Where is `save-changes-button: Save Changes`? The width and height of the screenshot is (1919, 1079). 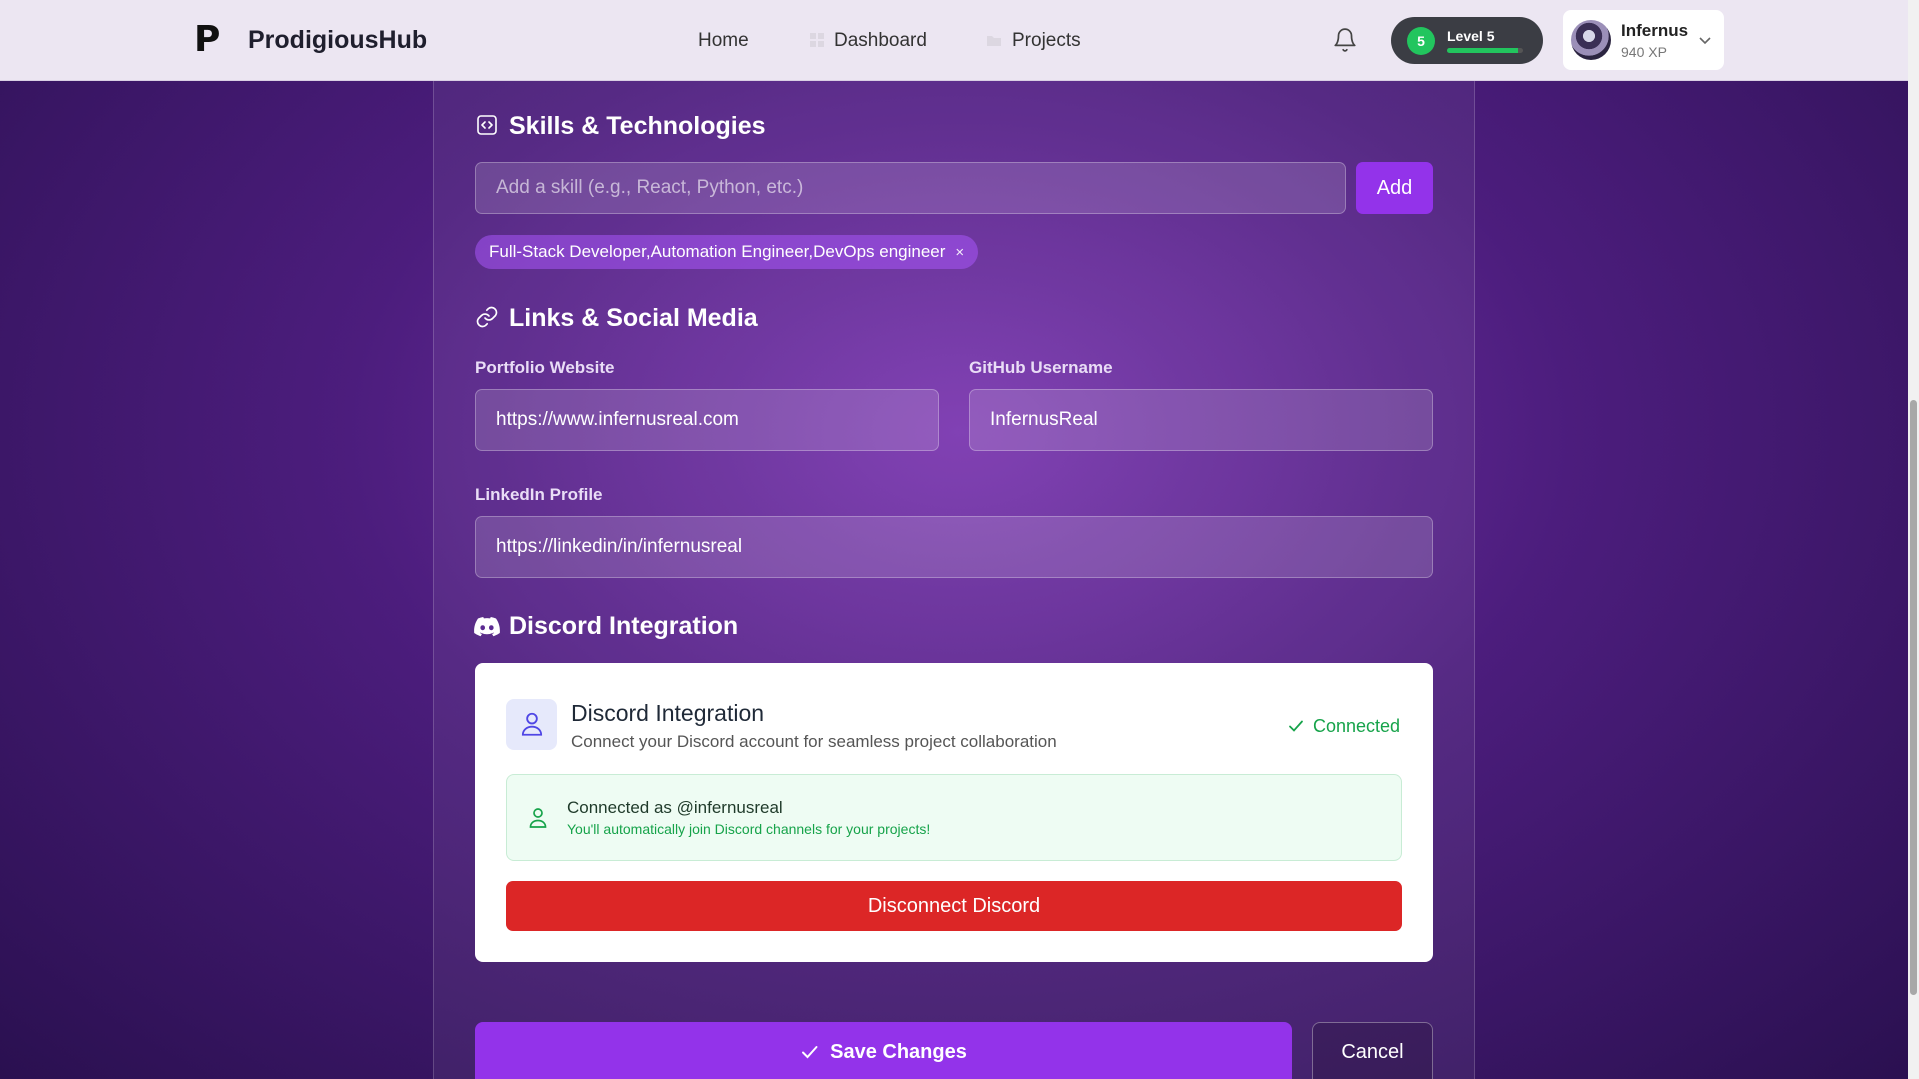 save-changes-button: Save Changes is located at coordinates (883, 1050).